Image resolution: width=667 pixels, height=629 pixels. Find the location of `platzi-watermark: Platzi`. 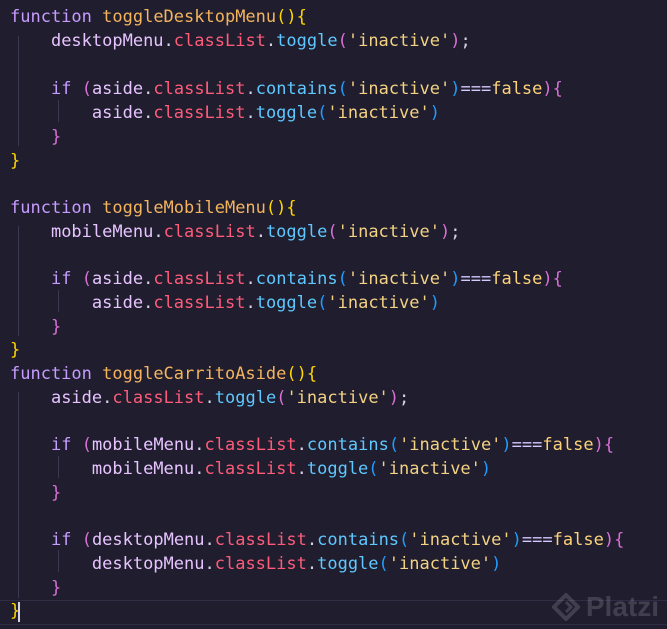

platzi-watermark: Platzi is located at coordinates (605, 607).